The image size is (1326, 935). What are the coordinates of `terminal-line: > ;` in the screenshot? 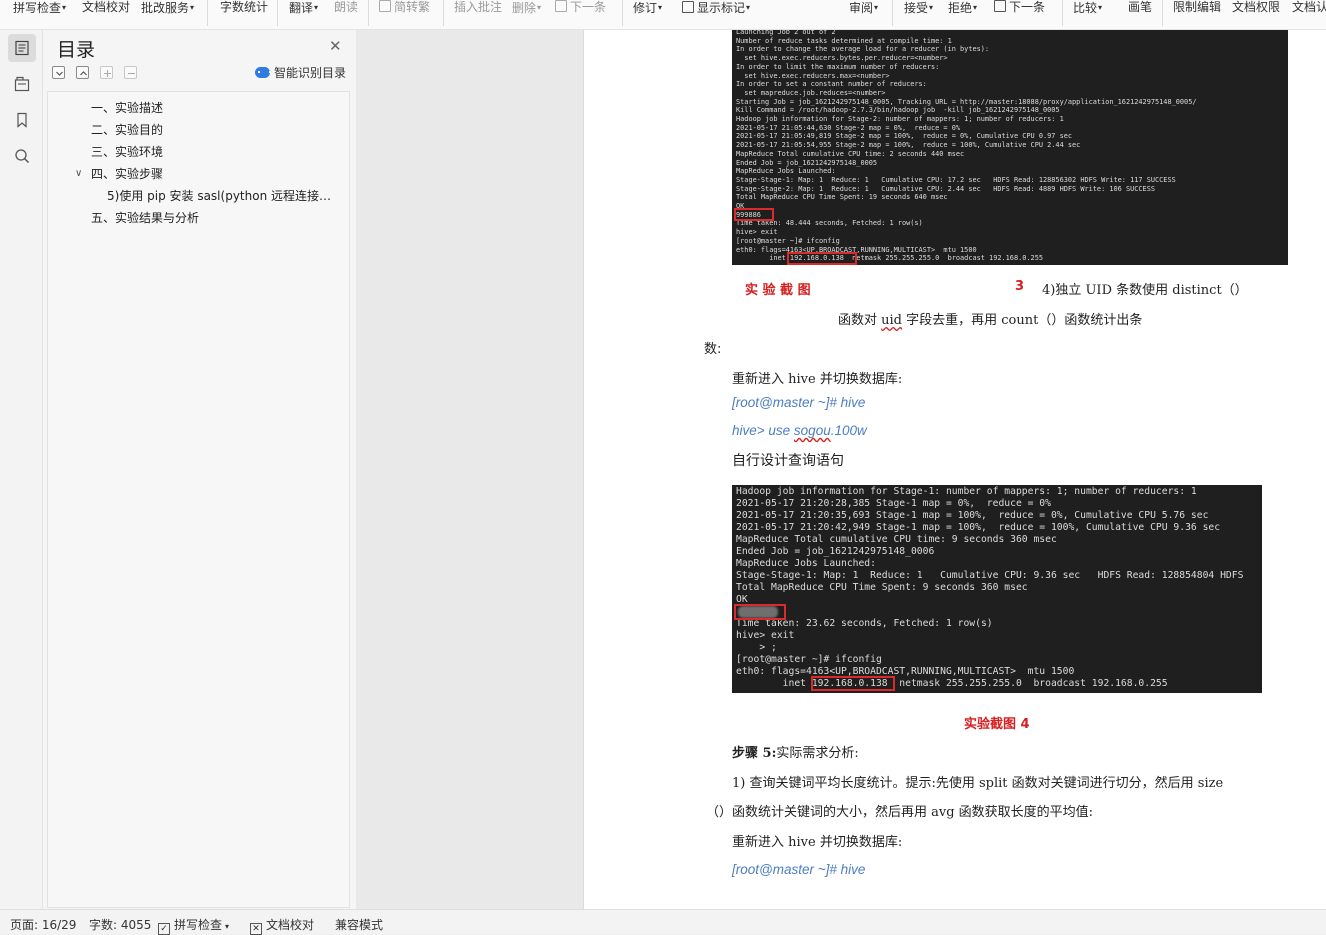 It's located at (756, 647).